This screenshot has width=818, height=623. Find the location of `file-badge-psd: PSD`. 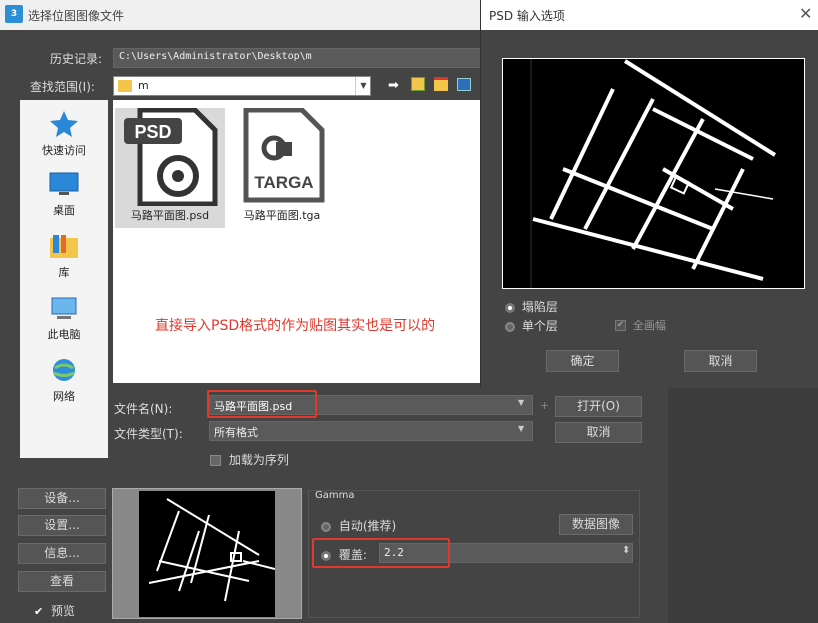

file-badge-psd: PSD is located at coordinates (152, 132).